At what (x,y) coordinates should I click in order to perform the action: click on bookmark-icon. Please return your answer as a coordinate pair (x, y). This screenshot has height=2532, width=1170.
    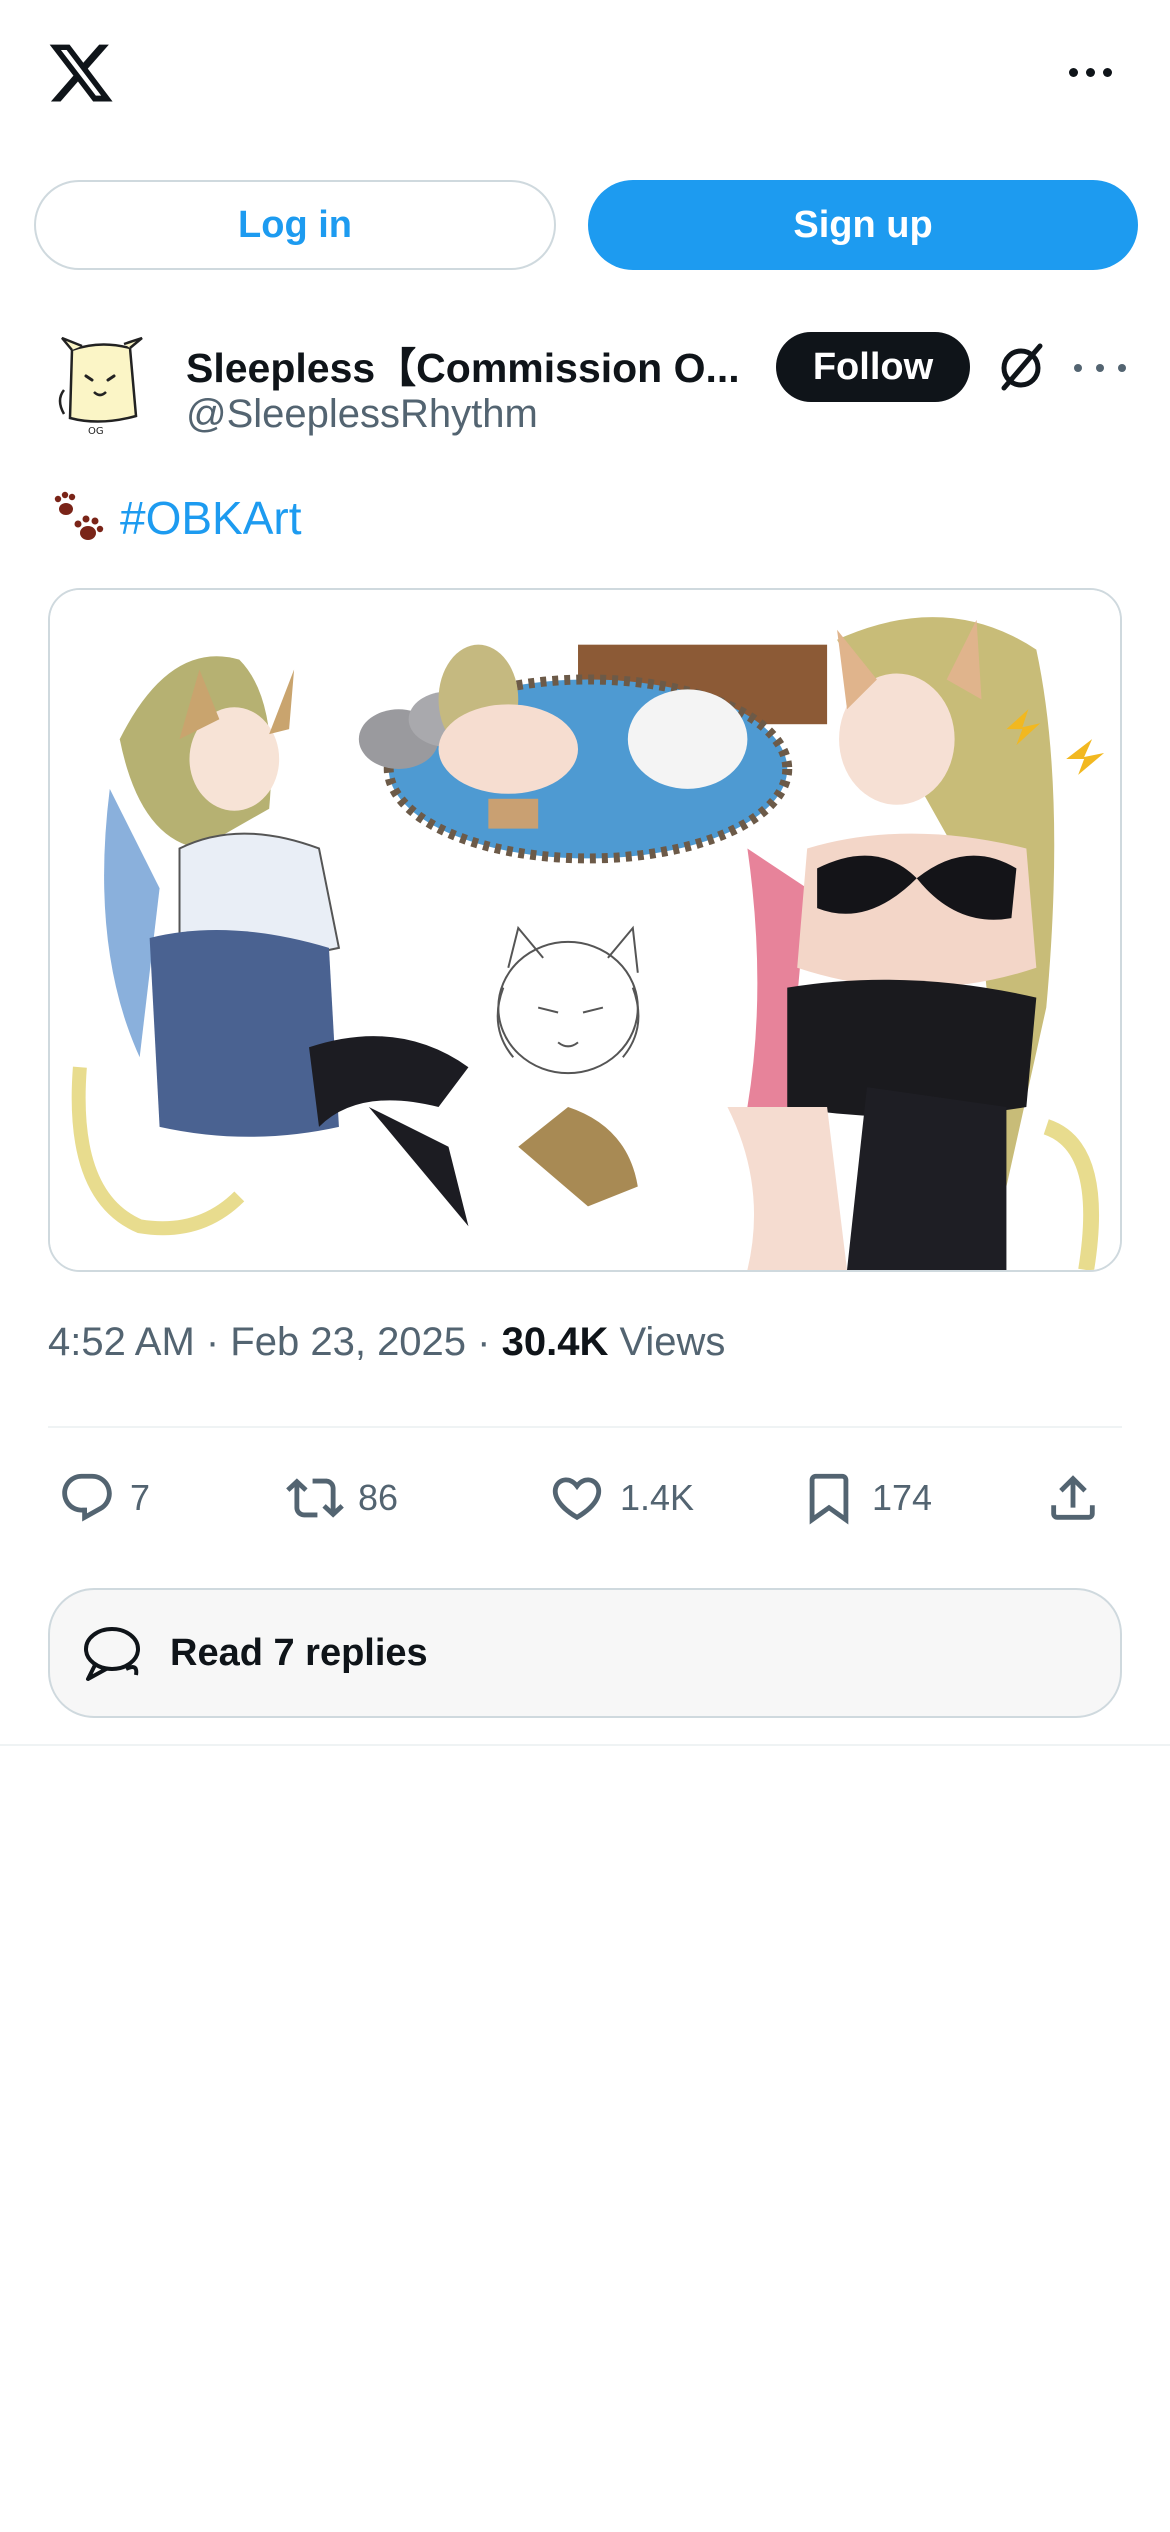
    Looking at the image, I should click on (829, 1499).